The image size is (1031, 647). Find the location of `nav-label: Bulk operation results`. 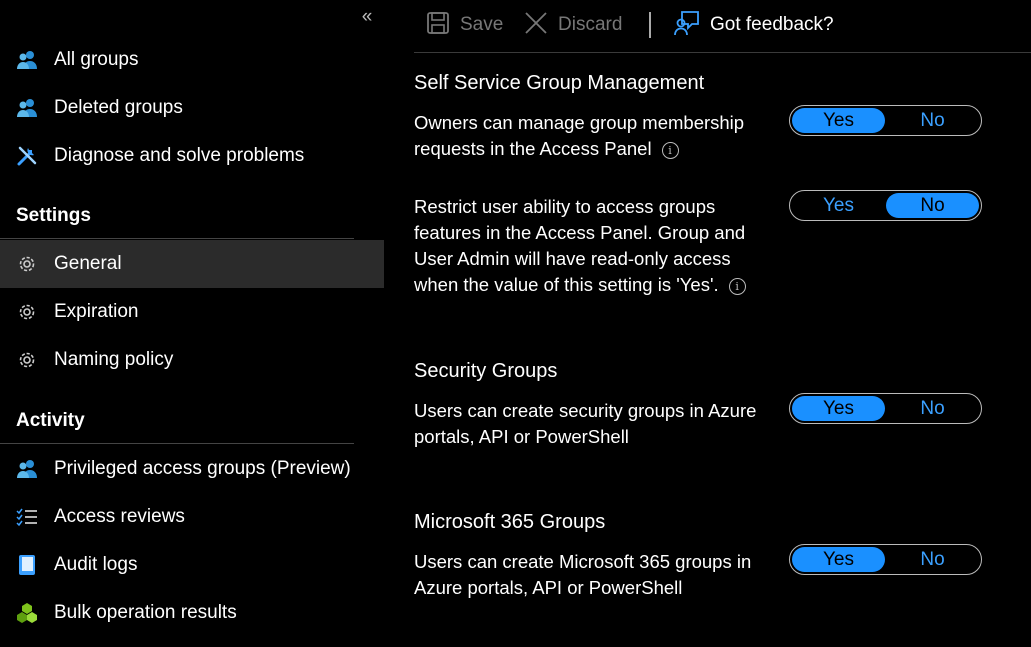

nav-label: Bulk operation results is located at coordinates (145, 612).